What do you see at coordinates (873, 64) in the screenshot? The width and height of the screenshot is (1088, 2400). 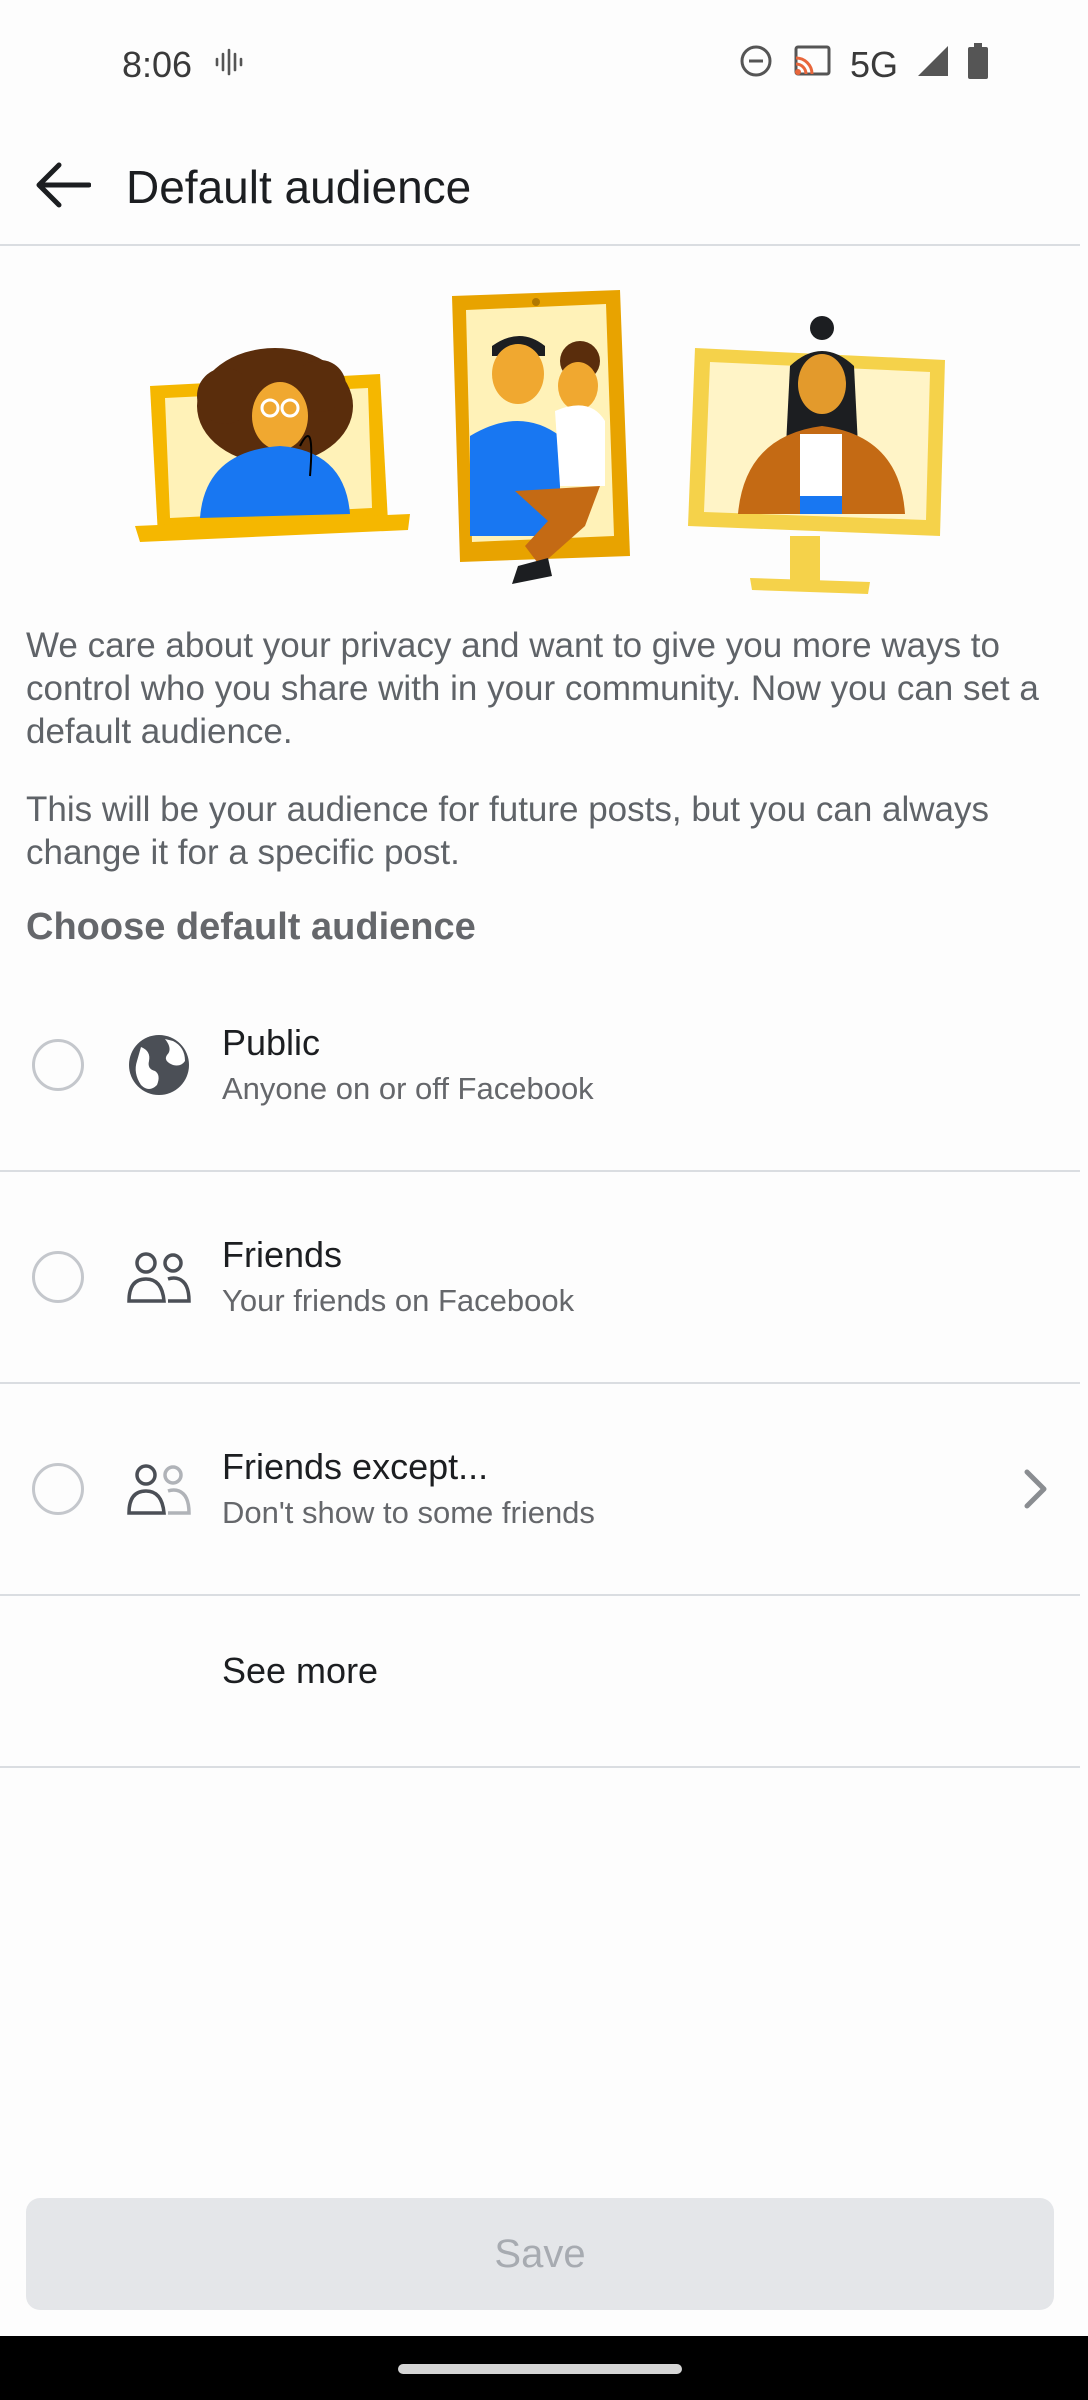 I see `network-label: 5G` at bounding box center [873, 64].